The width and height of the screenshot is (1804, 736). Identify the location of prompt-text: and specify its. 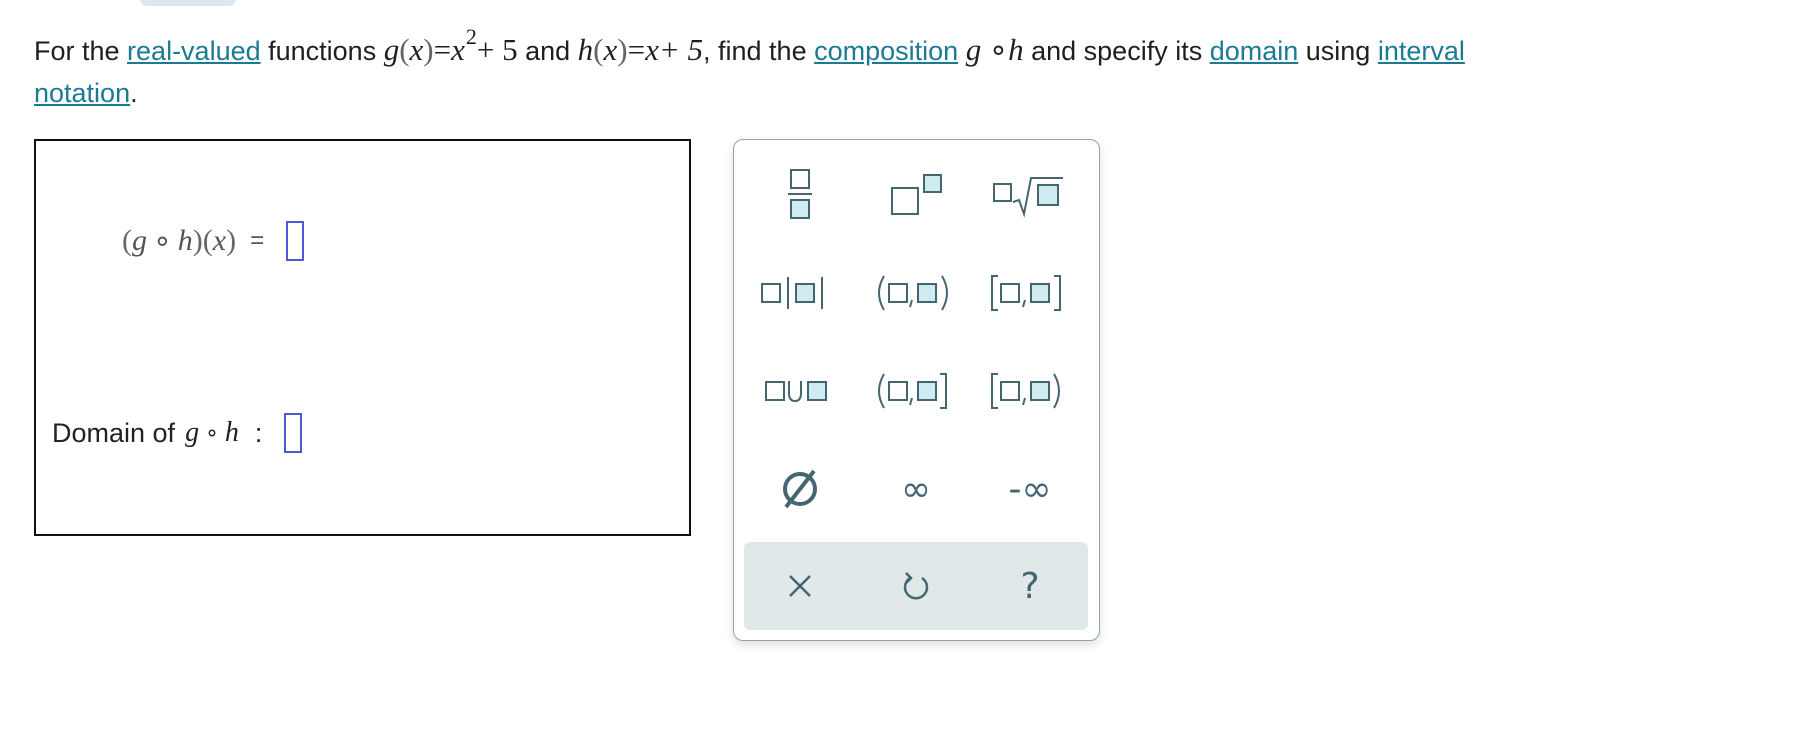
(1116, 51).